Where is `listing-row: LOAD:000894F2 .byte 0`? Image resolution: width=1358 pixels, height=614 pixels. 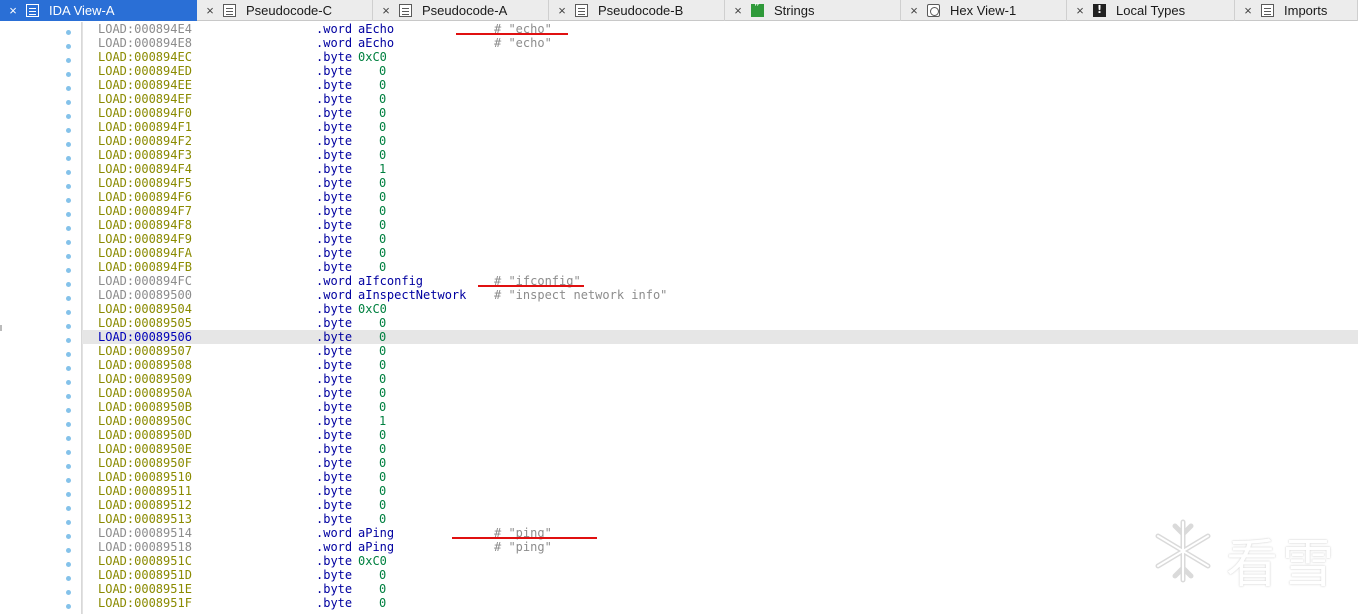
listing-row: LOAD:000894F2 .byte 0 is located at coordinates (720, 141).